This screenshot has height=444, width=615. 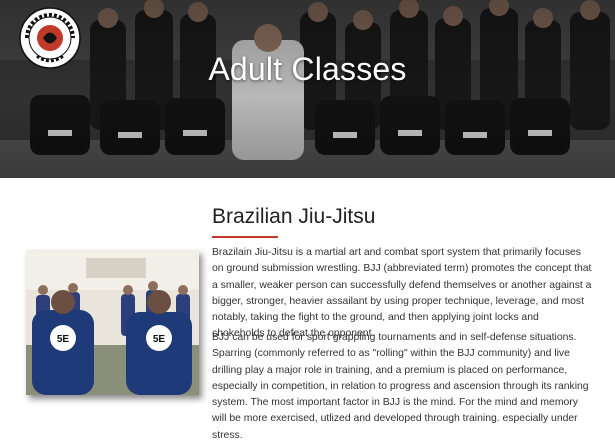 I want to click on page-title: Adult Classes, so click(x=307, y=69).